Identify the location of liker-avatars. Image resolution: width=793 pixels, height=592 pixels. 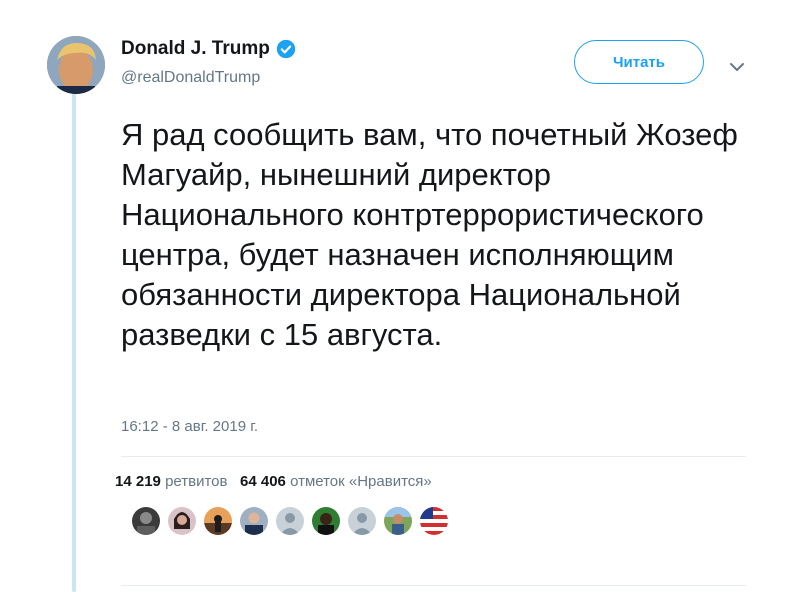
(294, 521).